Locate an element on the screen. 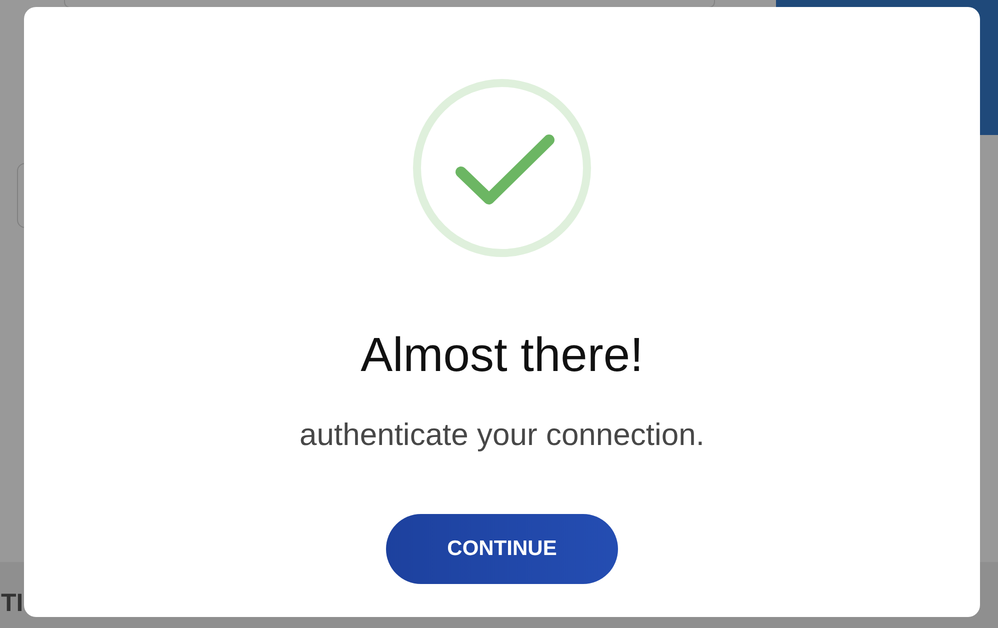 The height and width of the screenshot is (628, 998). dialog-message: authenticate your connection. is located at coordinates (502, 434).